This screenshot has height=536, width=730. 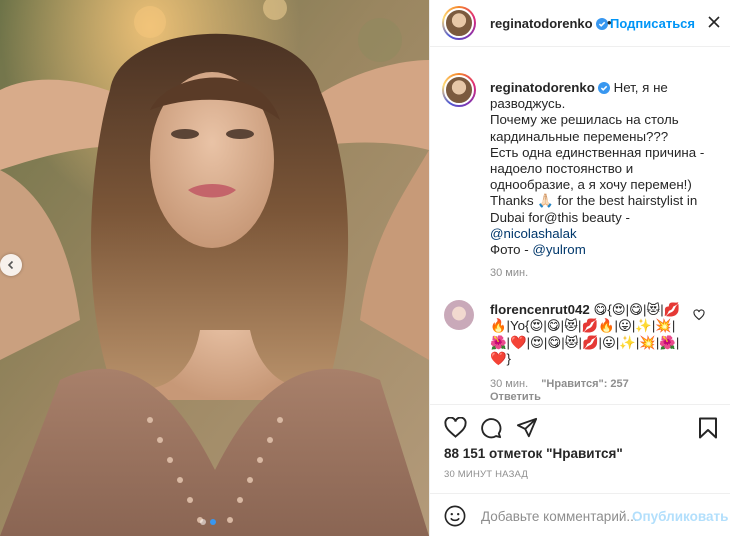 I want to click on caption-avatar, so click(x=459, y=90).